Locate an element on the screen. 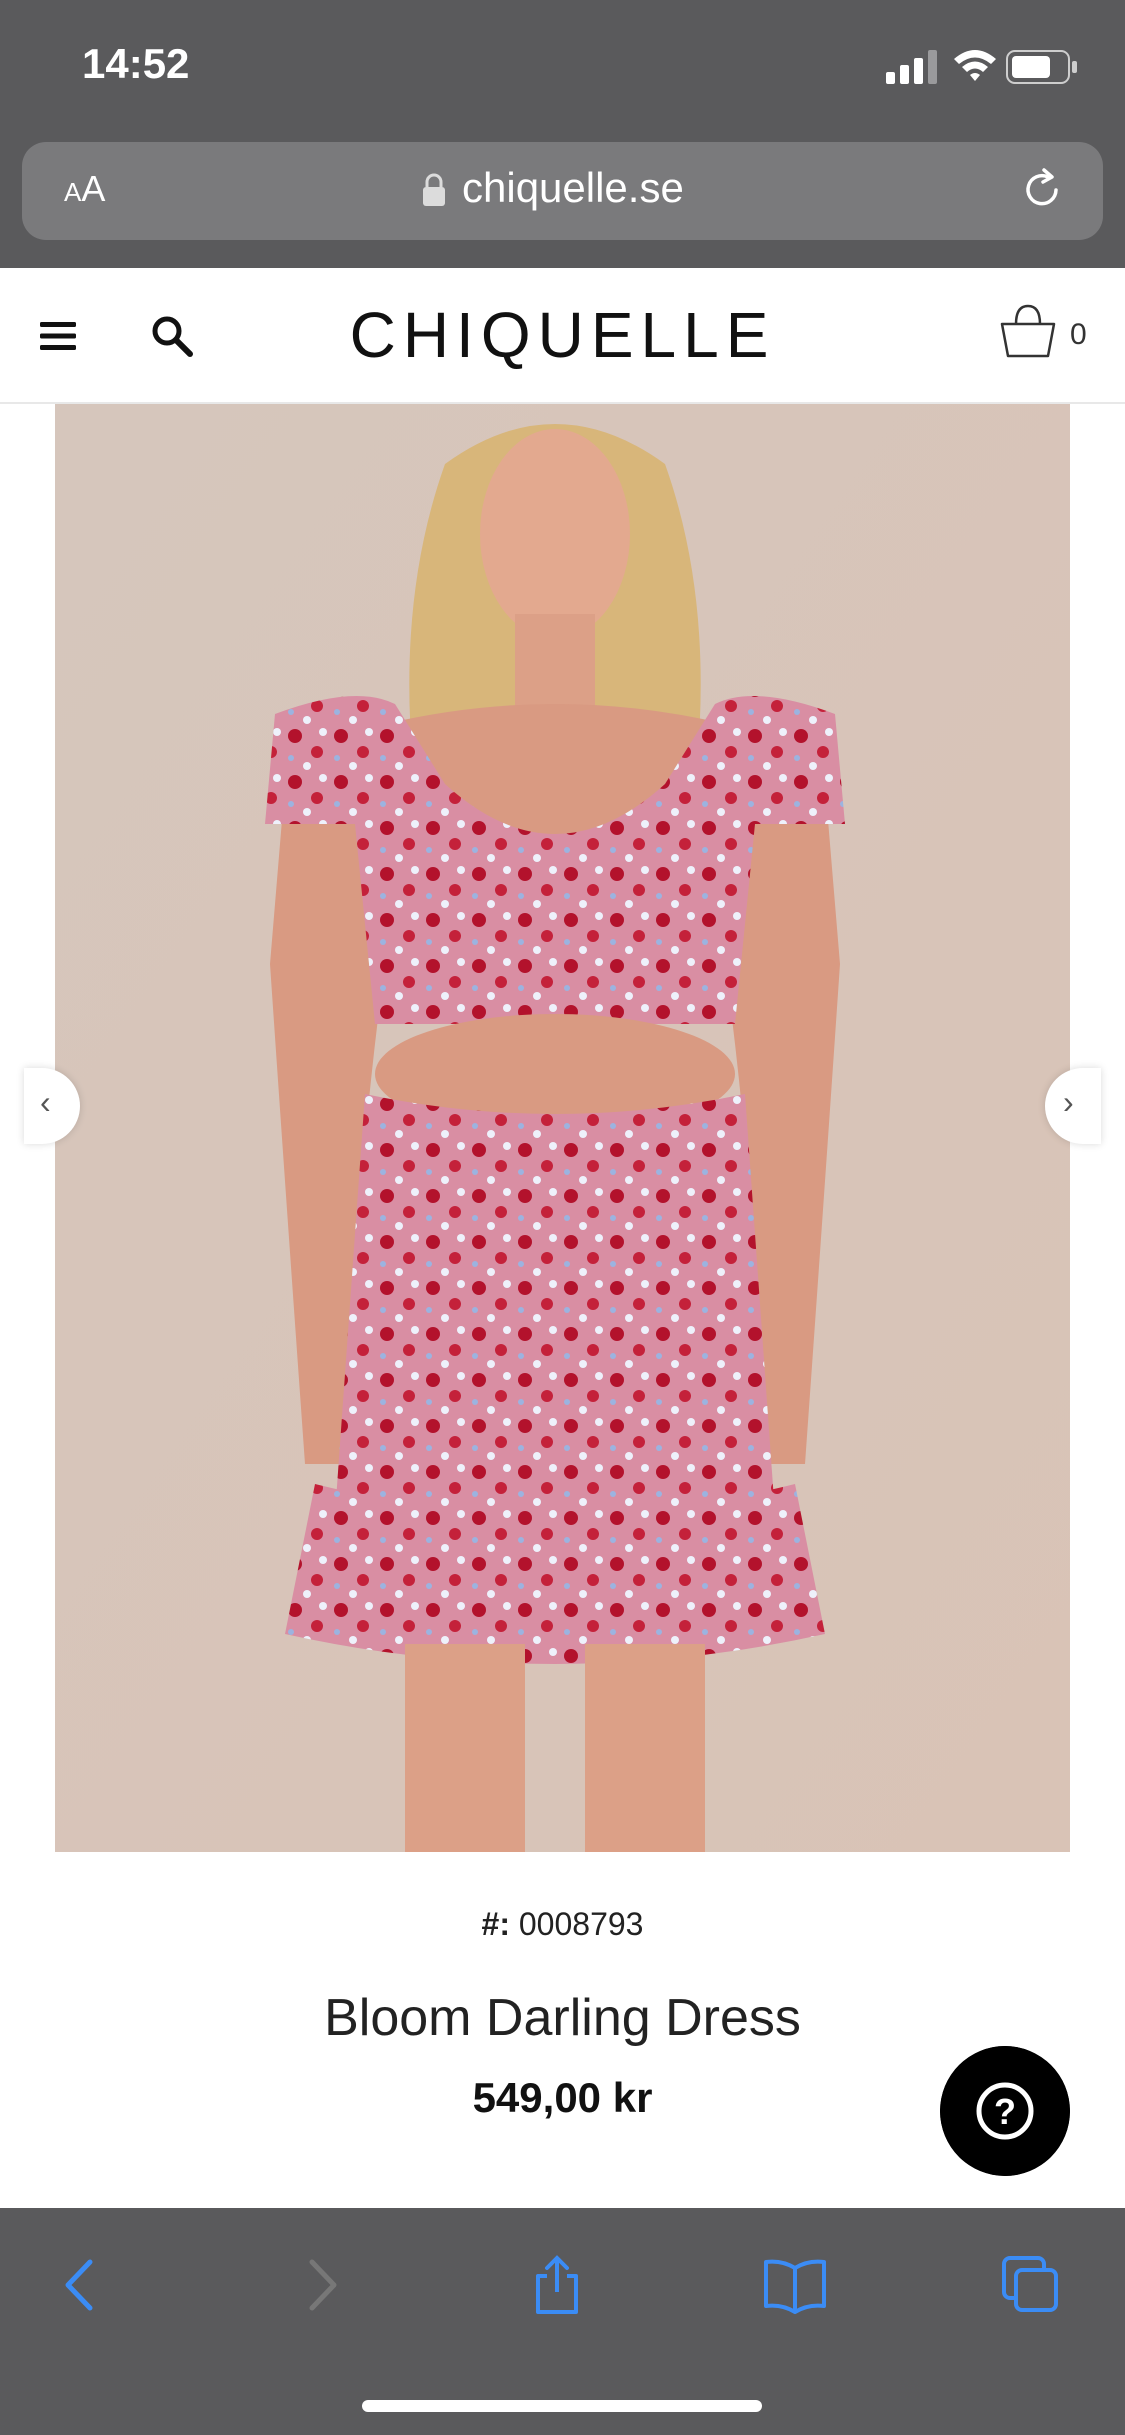 This screenshot has width=1125, height=2435. wifi-icon is located at coordinates (975, 65).